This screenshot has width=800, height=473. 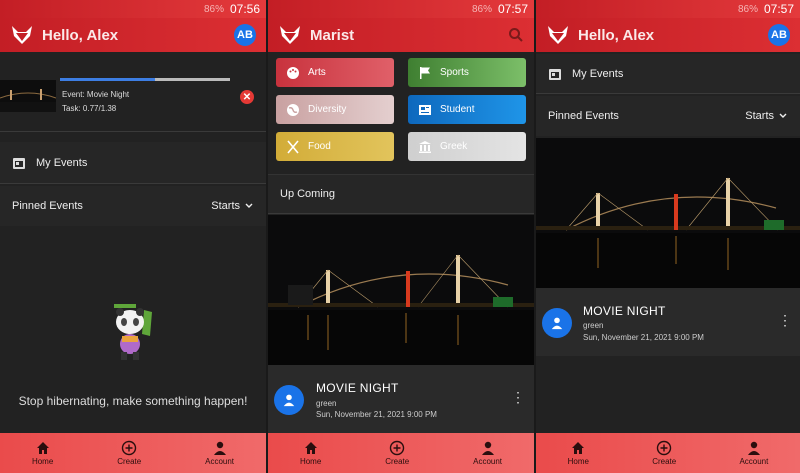 I want to click on status-bar: 86% 07:56, so click(x=133, y=9).